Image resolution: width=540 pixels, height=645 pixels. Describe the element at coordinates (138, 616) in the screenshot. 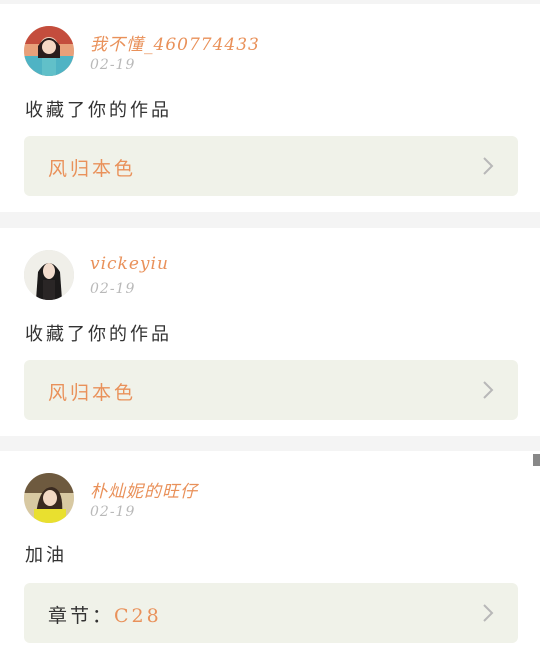

I see `reference-value: C28` at that location.